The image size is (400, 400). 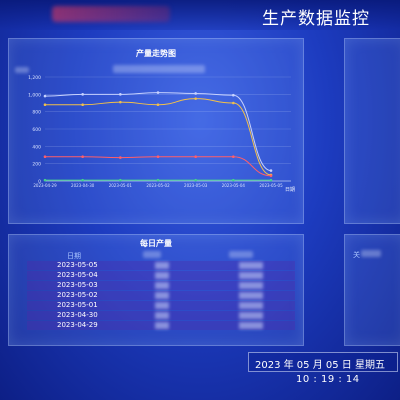 What do you see at coordinates (196, 185) in the screenshot?
I see `x-tick-label: 2023-05-03` at bounding box center [196, 185].